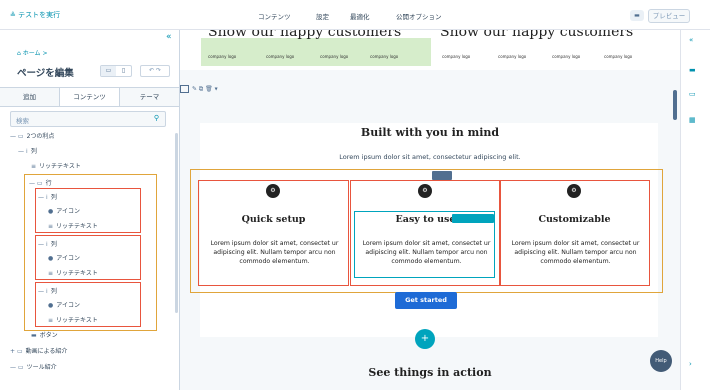 The height and width of the screenshot is (390, 710). Describe the element at coordinates (32, 135) in the screenshot. I see `tree-section-two-benefits: — ▭ 2つの利点` at that location.